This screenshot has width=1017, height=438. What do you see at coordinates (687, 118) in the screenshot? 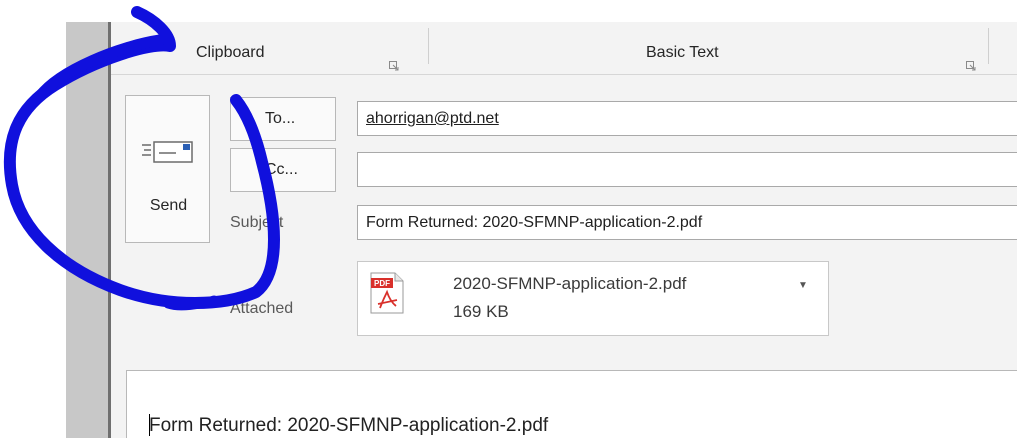
I see `to-field: ahorrigan@ptd.net` at bounding box center [687, 118].